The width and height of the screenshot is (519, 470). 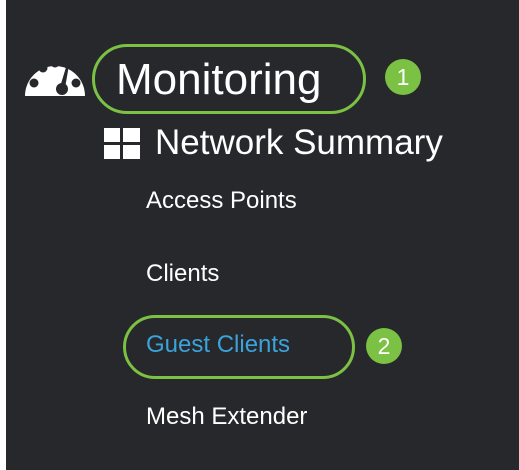 I want to click on guest-clients-highlight-ring, so click(x=239, y=347).